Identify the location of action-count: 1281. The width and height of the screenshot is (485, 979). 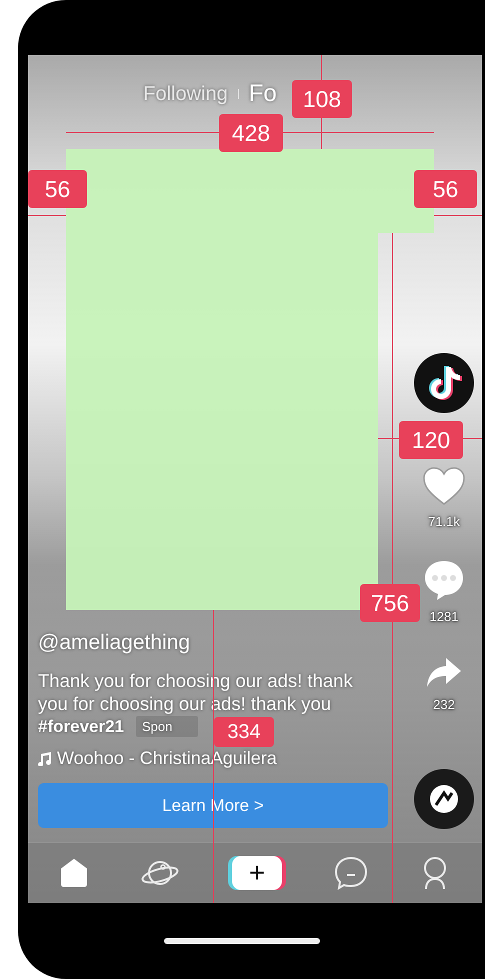
(444, 616).